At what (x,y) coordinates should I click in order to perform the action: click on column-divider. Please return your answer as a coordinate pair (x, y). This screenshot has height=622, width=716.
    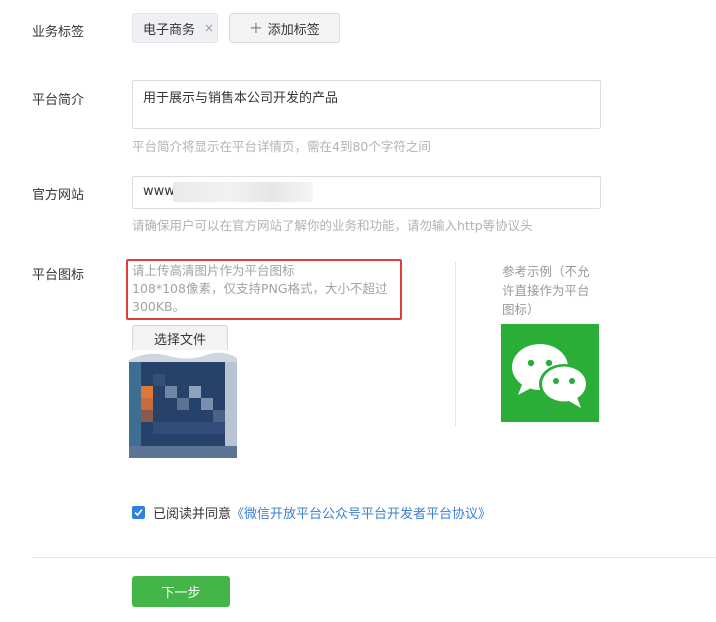
    Looking at the image, I should click on (455, 344).